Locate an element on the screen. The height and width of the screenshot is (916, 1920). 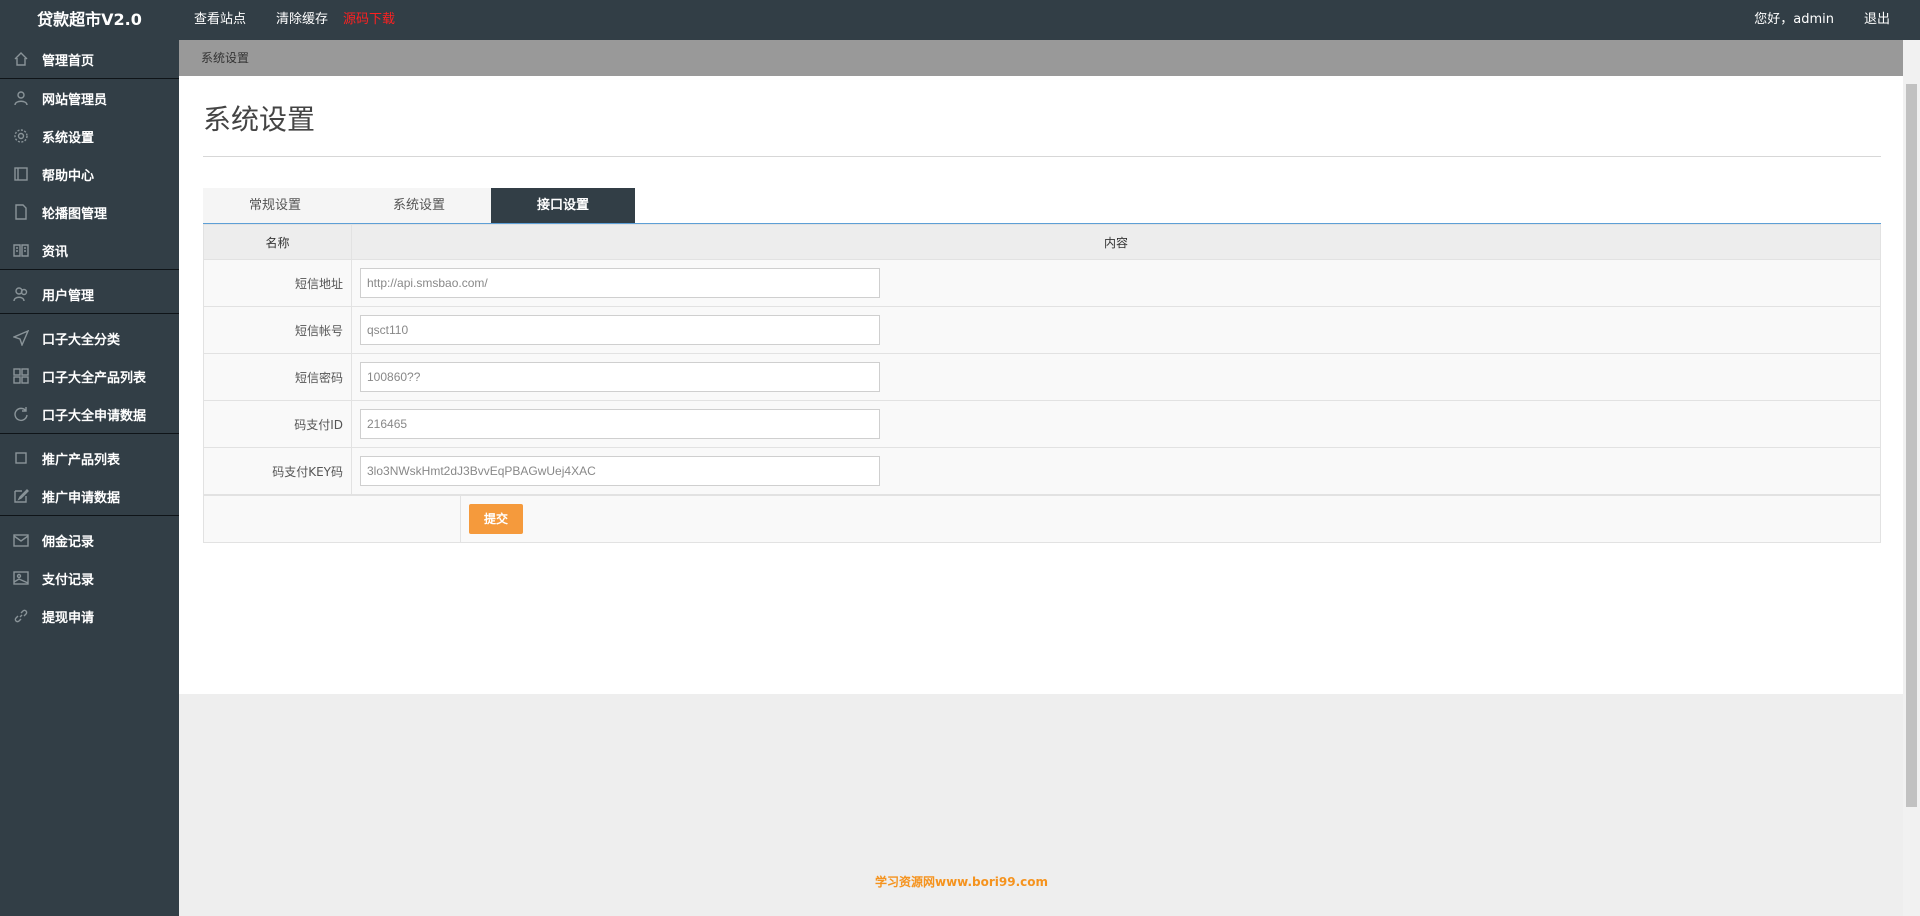
sidebar-item-label: 口子大全申请数据 is located at coordinates (94, 416).